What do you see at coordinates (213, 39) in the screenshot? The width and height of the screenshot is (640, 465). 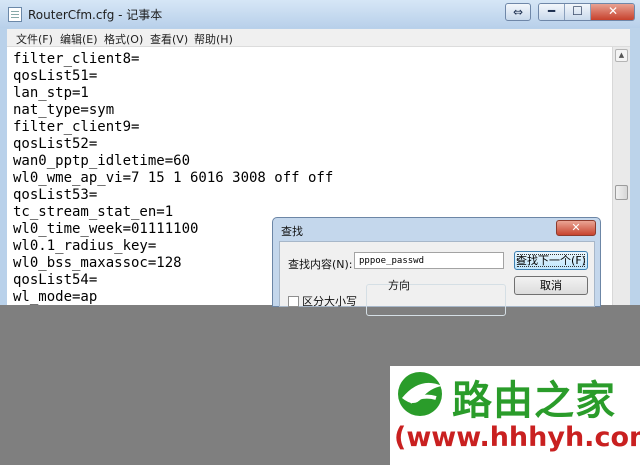 I see `menu-help: 帮助(H)` at bounding box center [213, 39].